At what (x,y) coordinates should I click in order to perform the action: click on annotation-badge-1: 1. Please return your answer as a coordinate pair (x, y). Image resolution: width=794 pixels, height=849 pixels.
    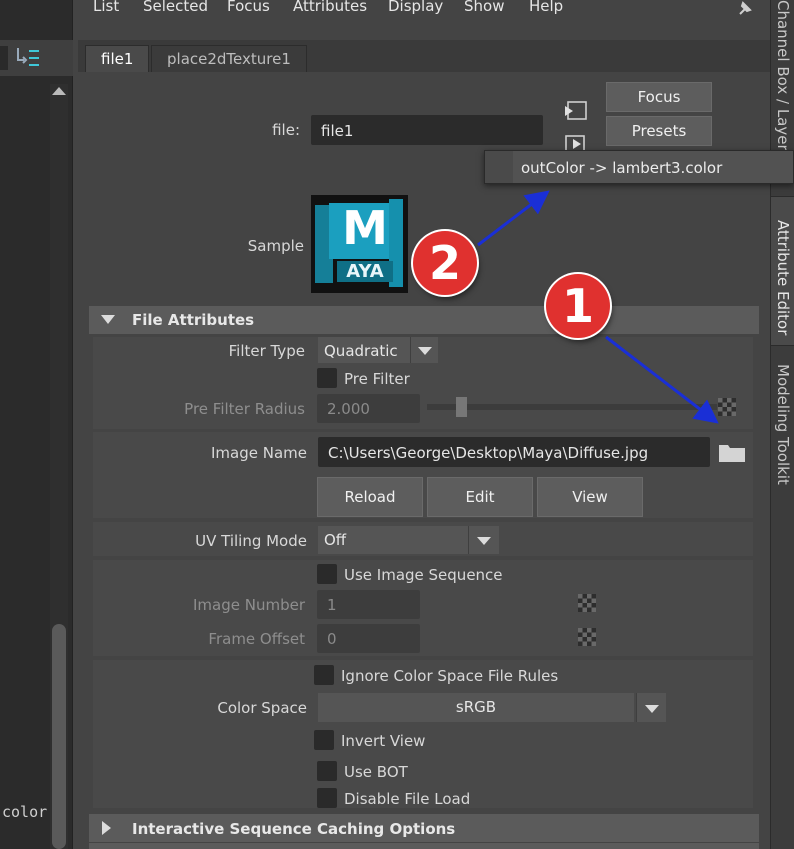
    Looking at the image, I should click on (578, 306).